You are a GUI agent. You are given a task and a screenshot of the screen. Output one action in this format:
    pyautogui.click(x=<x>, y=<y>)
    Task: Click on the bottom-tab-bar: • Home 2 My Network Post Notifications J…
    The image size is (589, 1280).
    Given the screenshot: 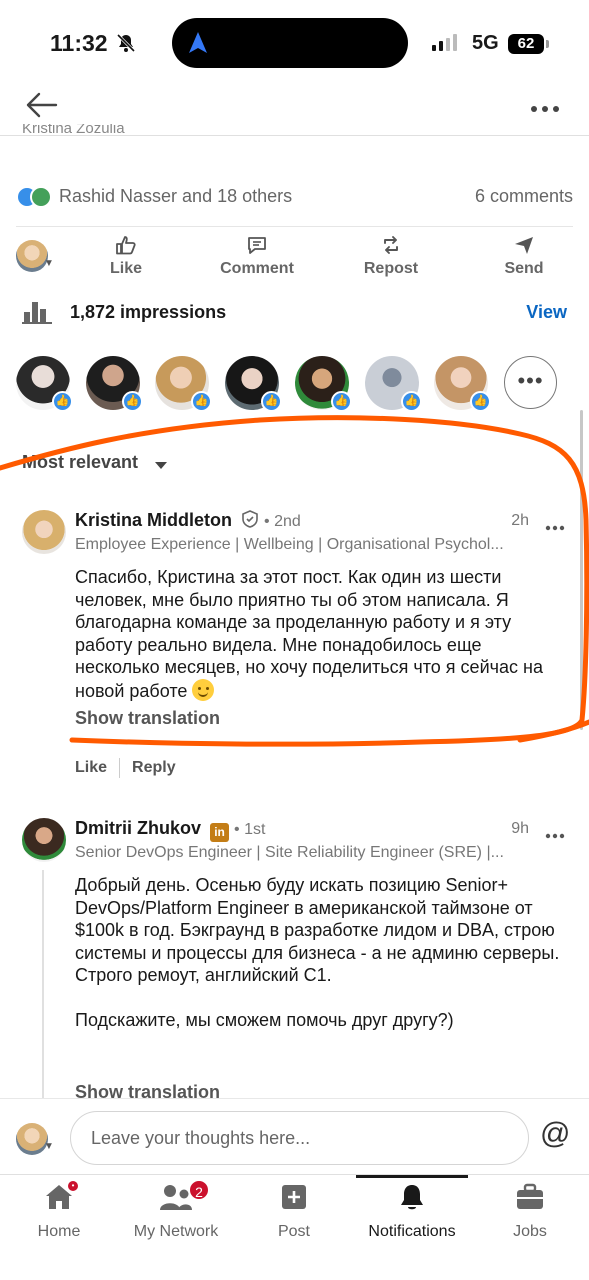 What is the action you would take?
    pyautogui.click(x=294, y=1227)
    